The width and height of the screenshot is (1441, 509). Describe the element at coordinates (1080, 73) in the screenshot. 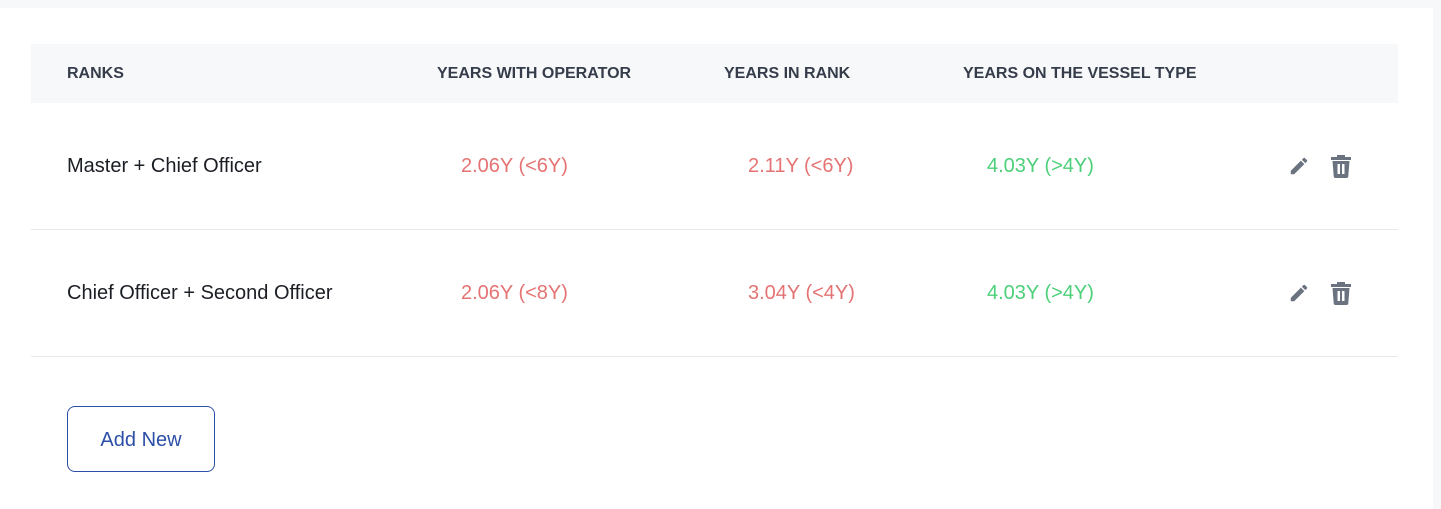

I see `header-years-on-vessel-type: YEARS ON THE VESSEL TYPE` at that location.